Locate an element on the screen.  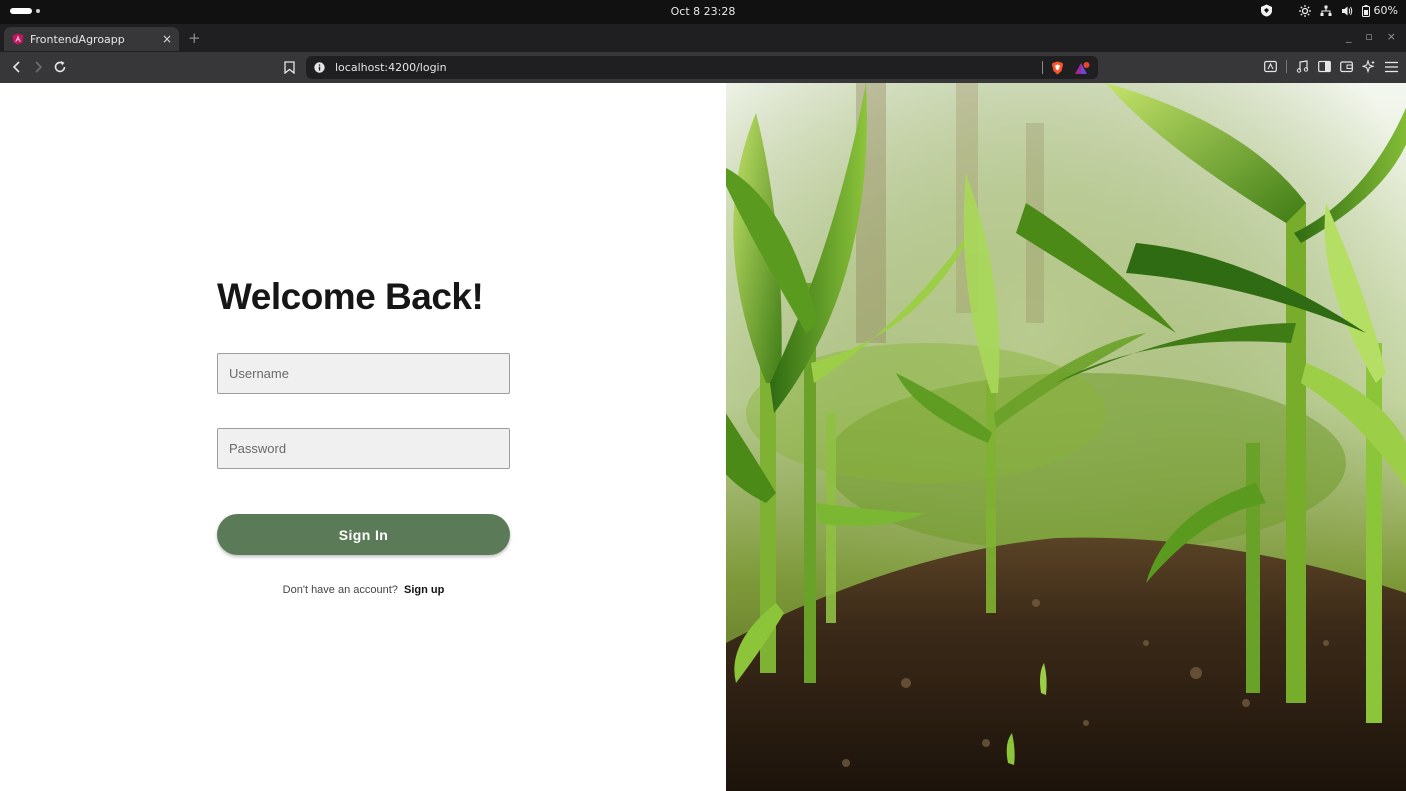
forward-icon is located at coordinates (38, 67).